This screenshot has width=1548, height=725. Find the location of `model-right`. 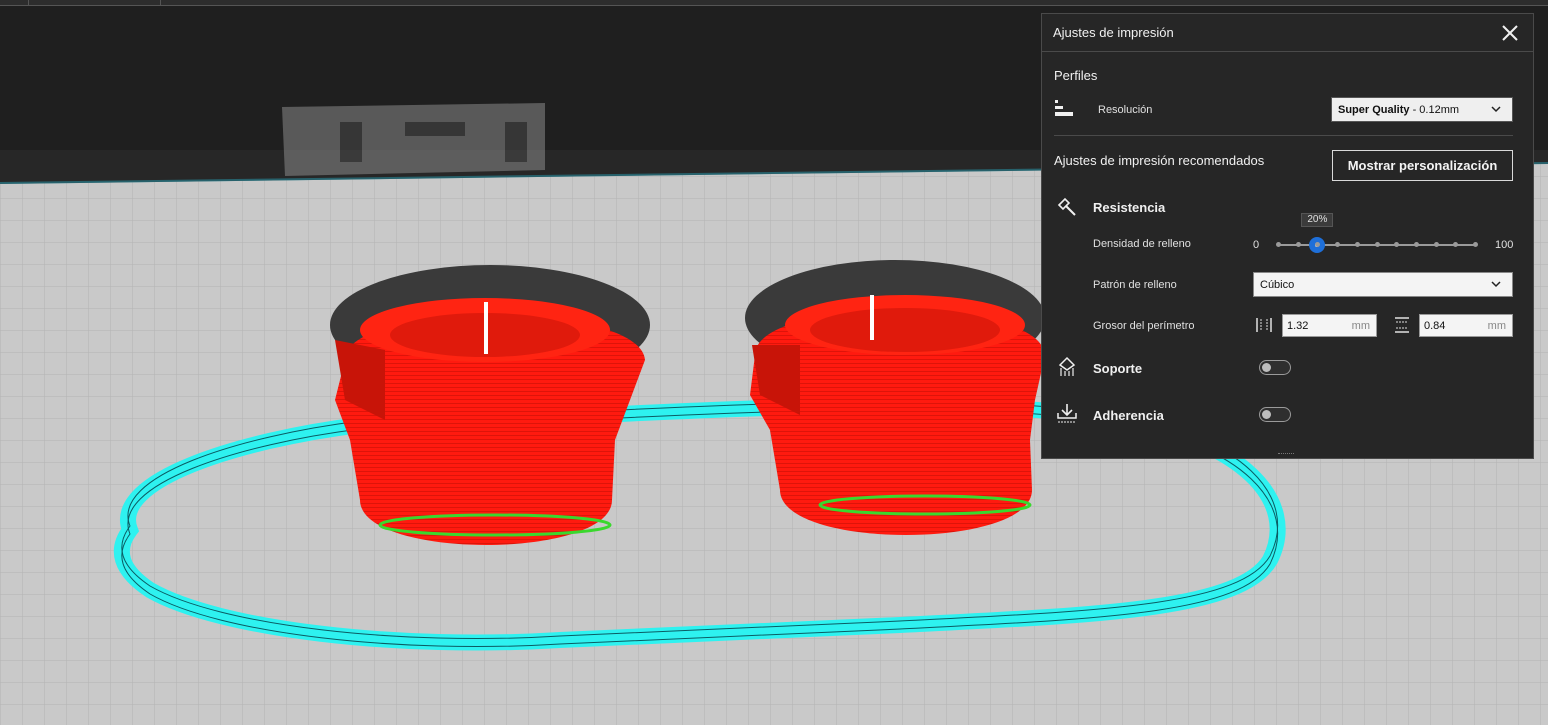

model-right is located at coordinates (895, 397).